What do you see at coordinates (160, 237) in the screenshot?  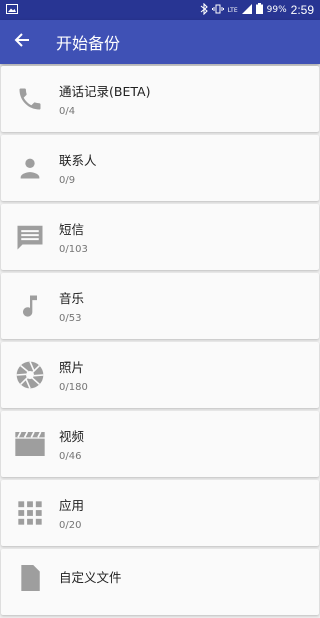 I see `list-item-sms: 短信 0/103` at bounding box center [160, 237].